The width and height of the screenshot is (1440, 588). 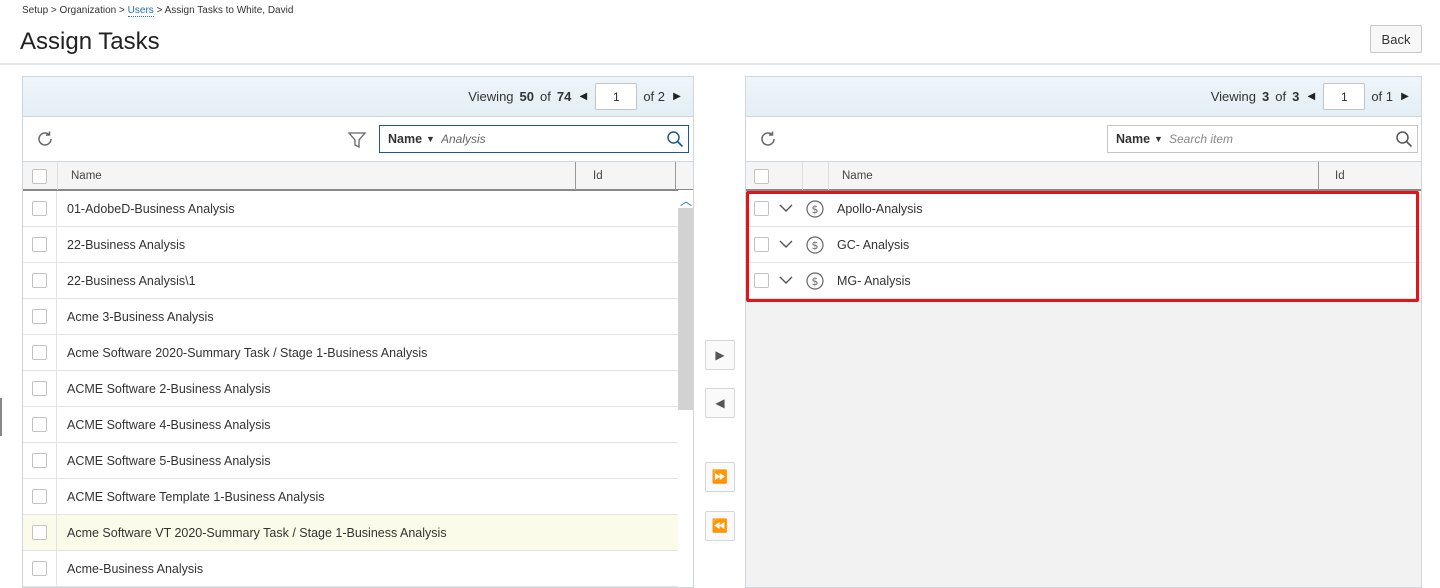 I want to click on scrollbar: ︿, so click(x=685, y=388).